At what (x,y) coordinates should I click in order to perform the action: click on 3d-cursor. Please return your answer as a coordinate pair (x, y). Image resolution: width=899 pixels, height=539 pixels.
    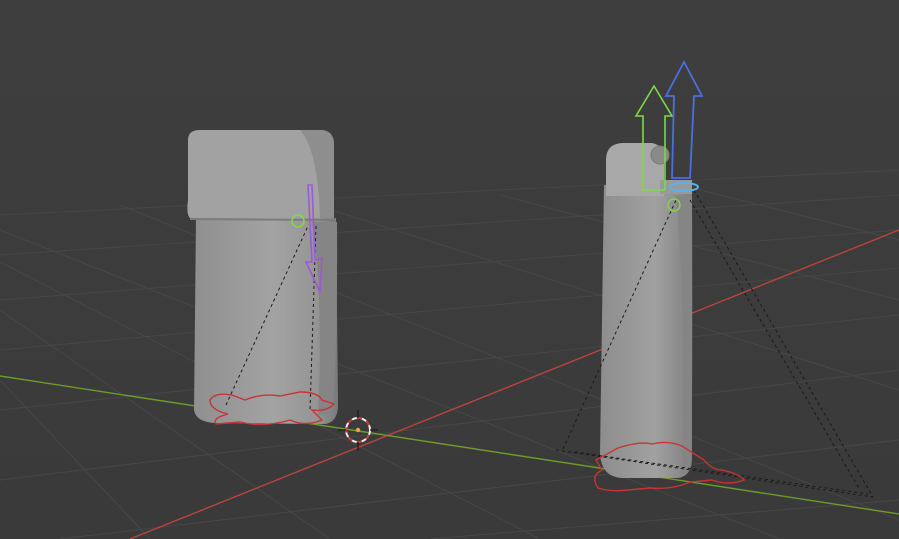
    Looking at the image, I should click on (358, 430).